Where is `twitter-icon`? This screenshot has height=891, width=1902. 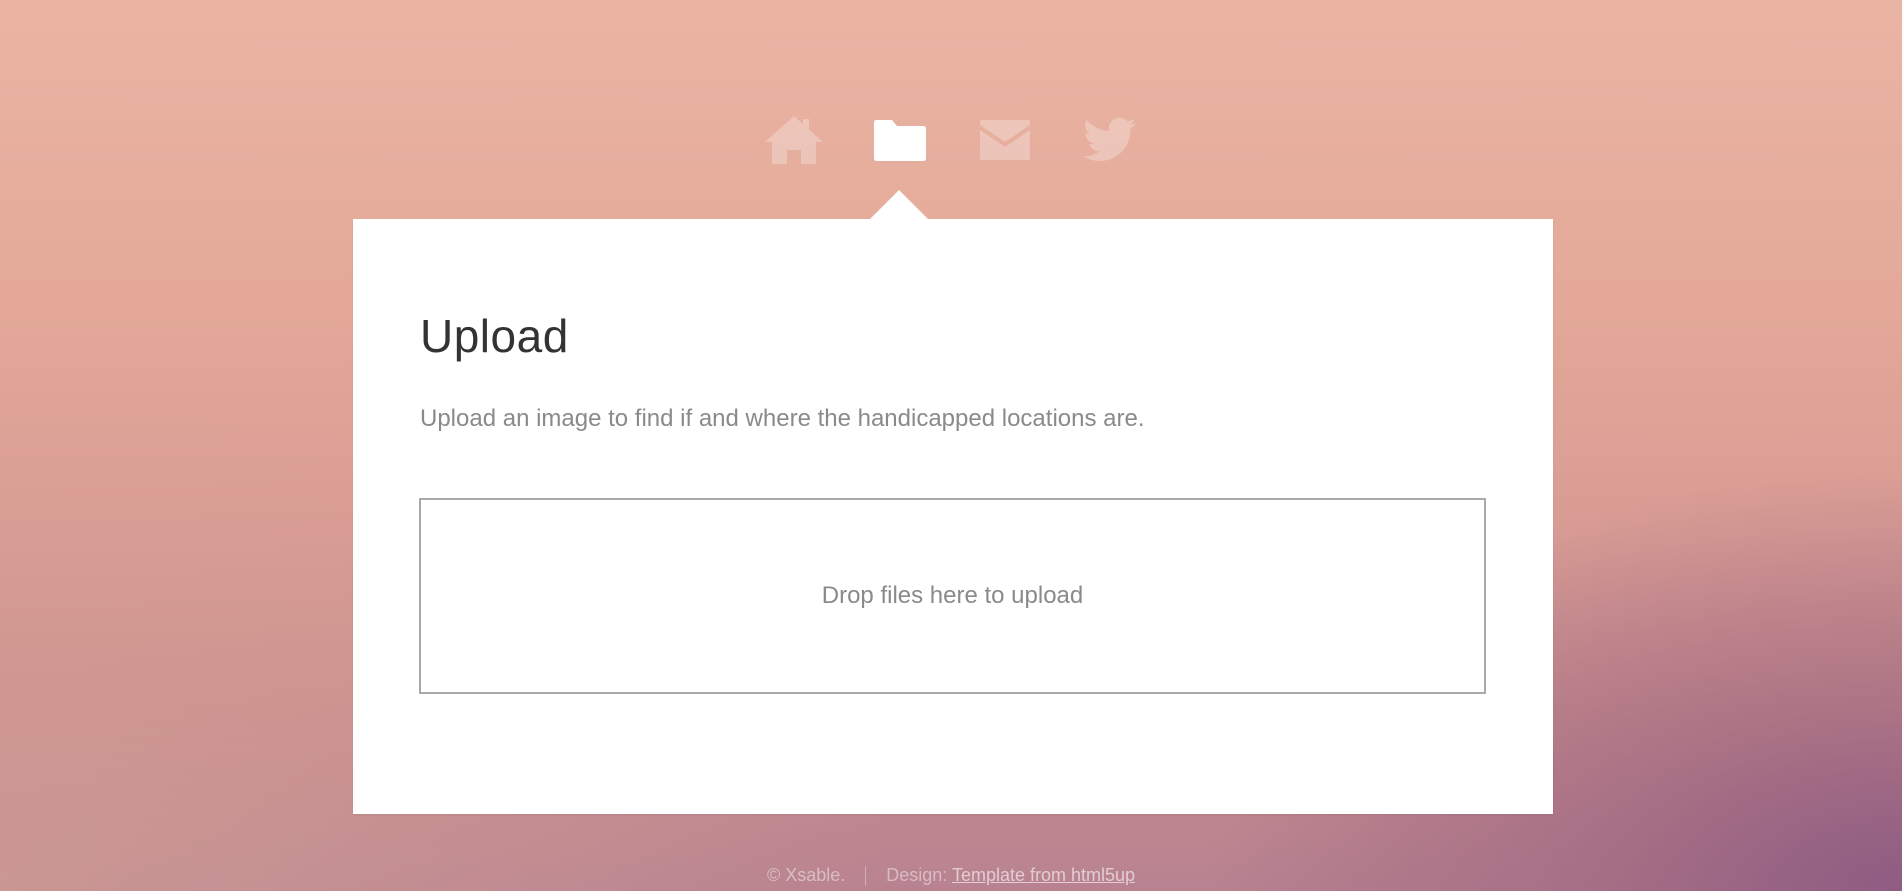 twitter-icon is located at coordinates (1110, 139).